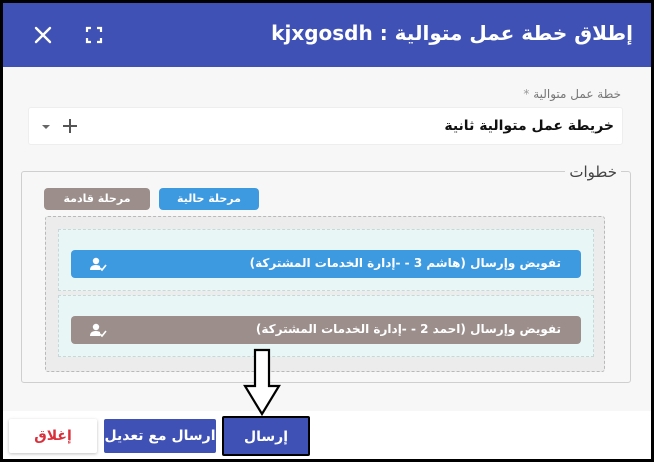 The height and width of the screenshot is (462, 654). I want to click on close-button: إغلاق, so click(53, 436).